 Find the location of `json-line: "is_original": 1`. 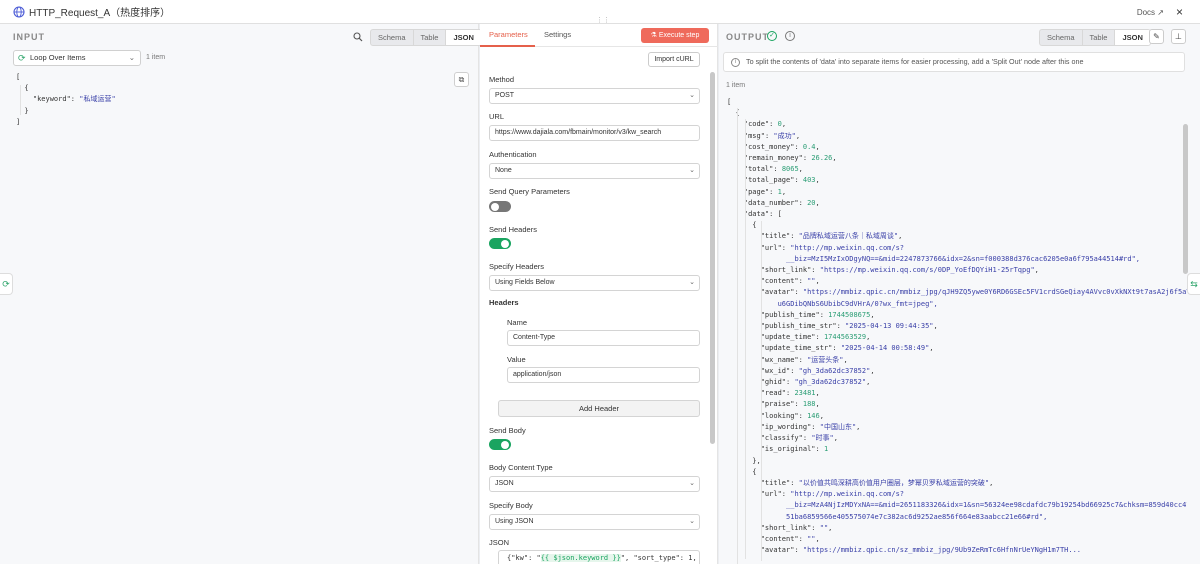

json-line: "is_original": 1 is located at coordinates (794, 449).